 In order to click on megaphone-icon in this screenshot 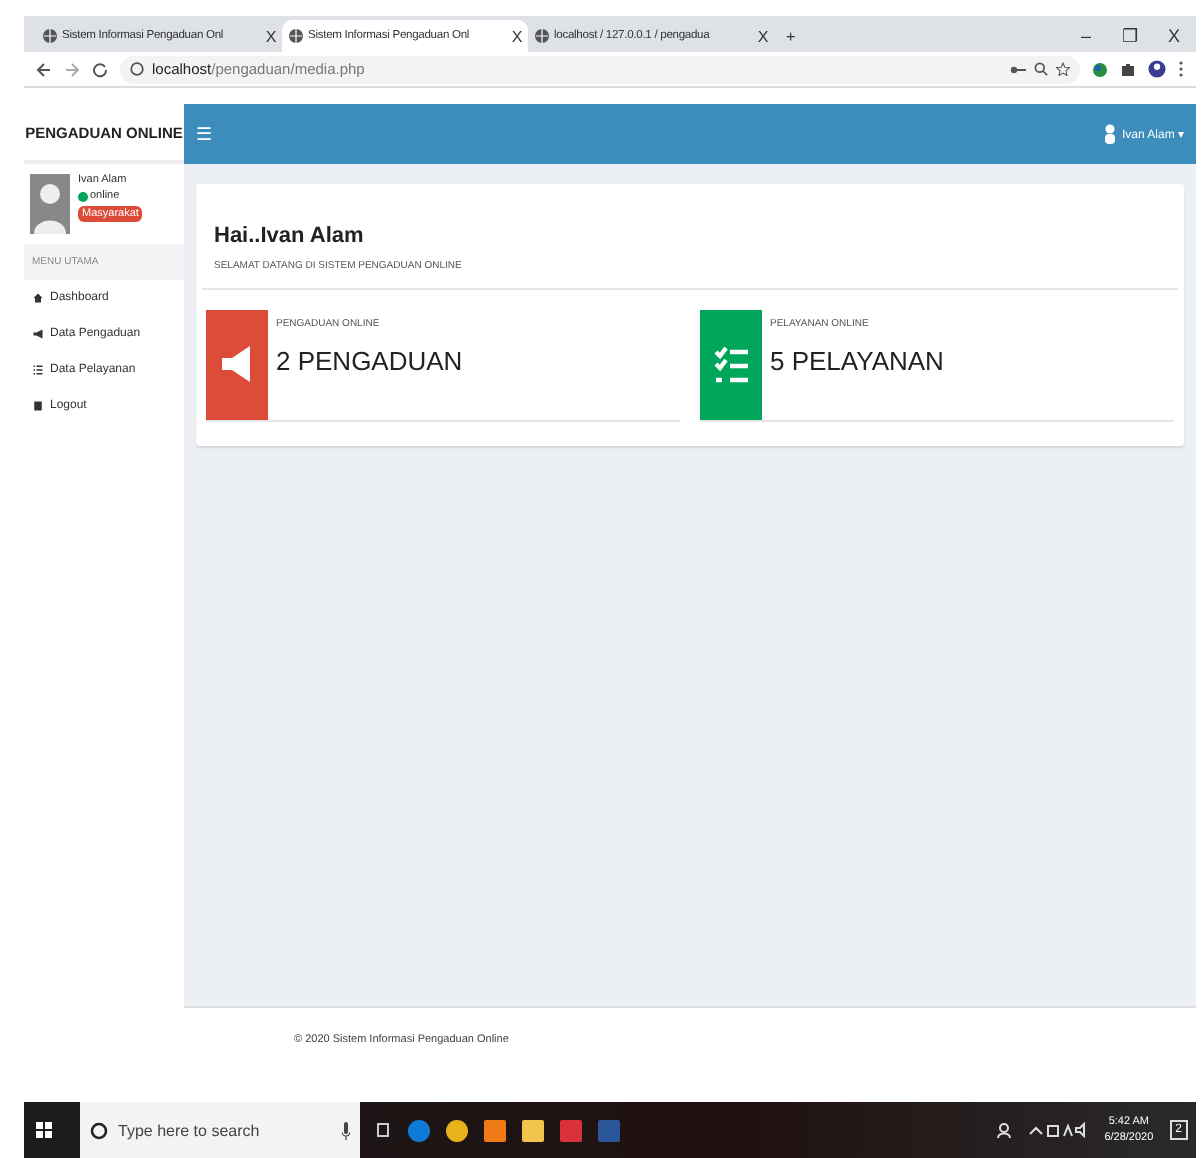, I will do `click(38, 334)`.